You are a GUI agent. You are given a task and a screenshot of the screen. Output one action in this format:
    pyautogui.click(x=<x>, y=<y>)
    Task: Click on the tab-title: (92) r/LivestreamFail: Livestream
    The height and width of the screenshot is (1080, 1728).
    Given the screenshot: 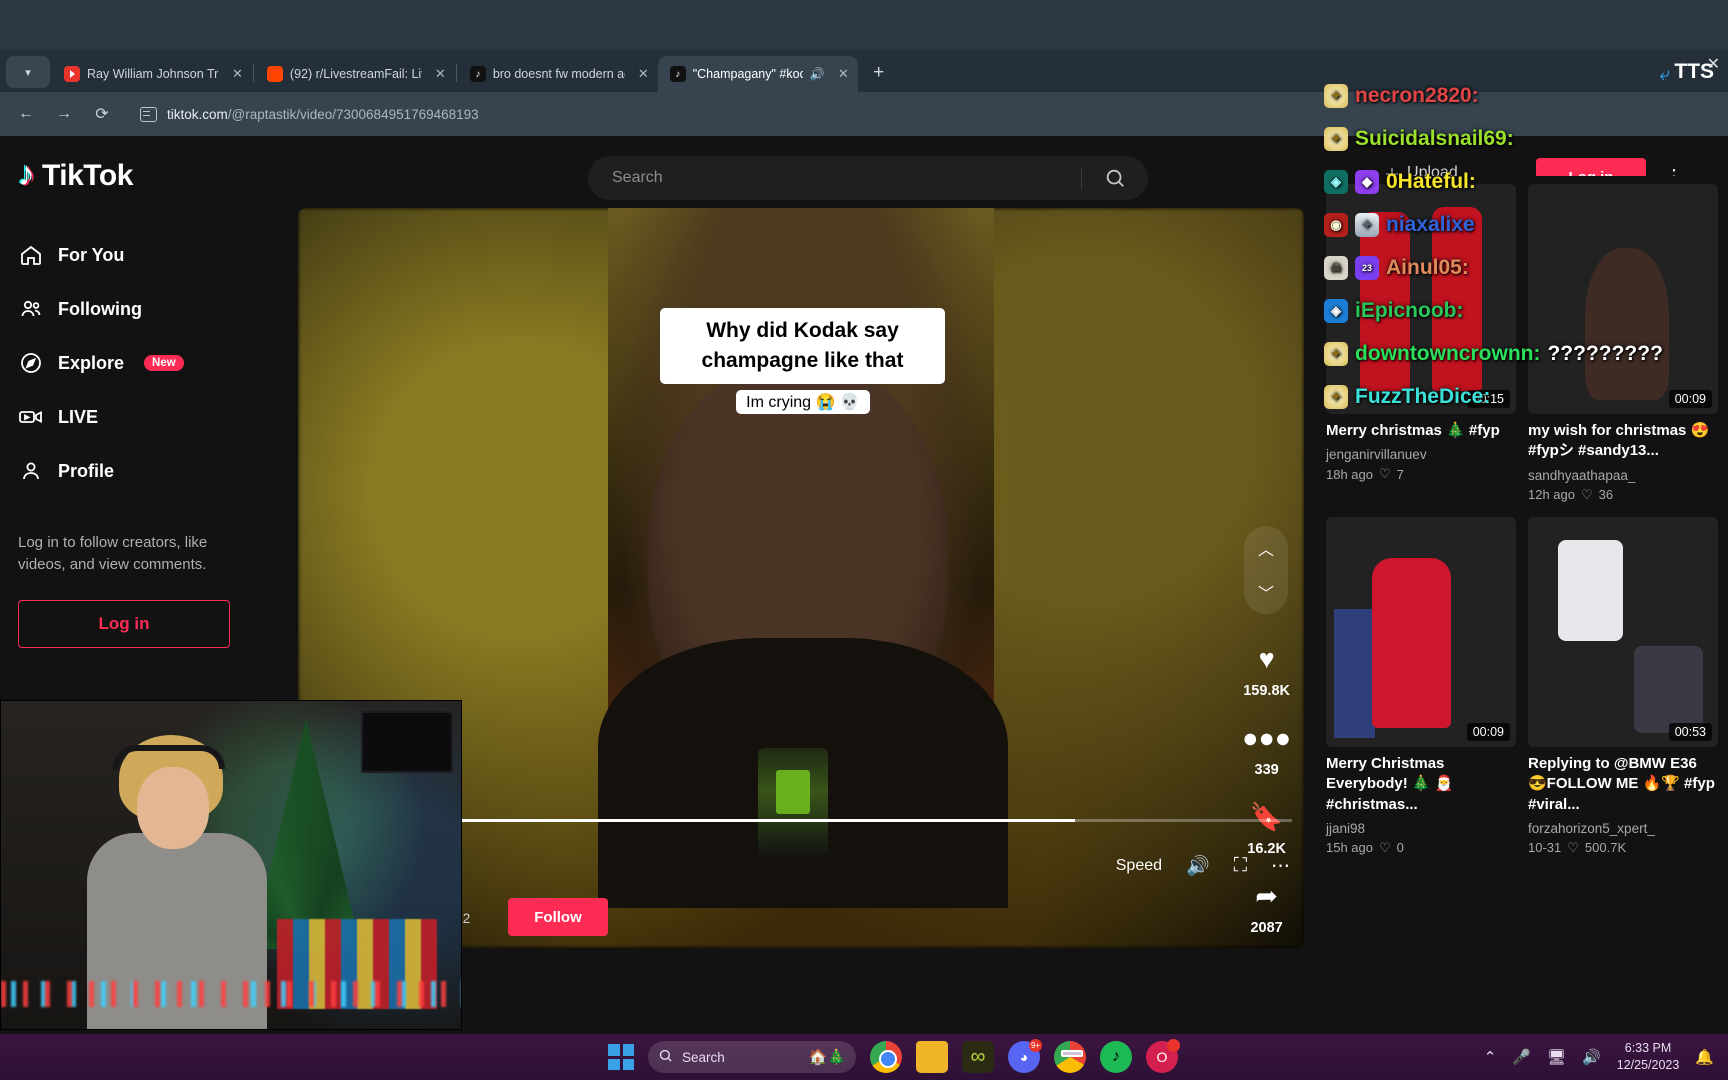 What is the action you would take?
    pyautogui.click(x=355, y=74)
    